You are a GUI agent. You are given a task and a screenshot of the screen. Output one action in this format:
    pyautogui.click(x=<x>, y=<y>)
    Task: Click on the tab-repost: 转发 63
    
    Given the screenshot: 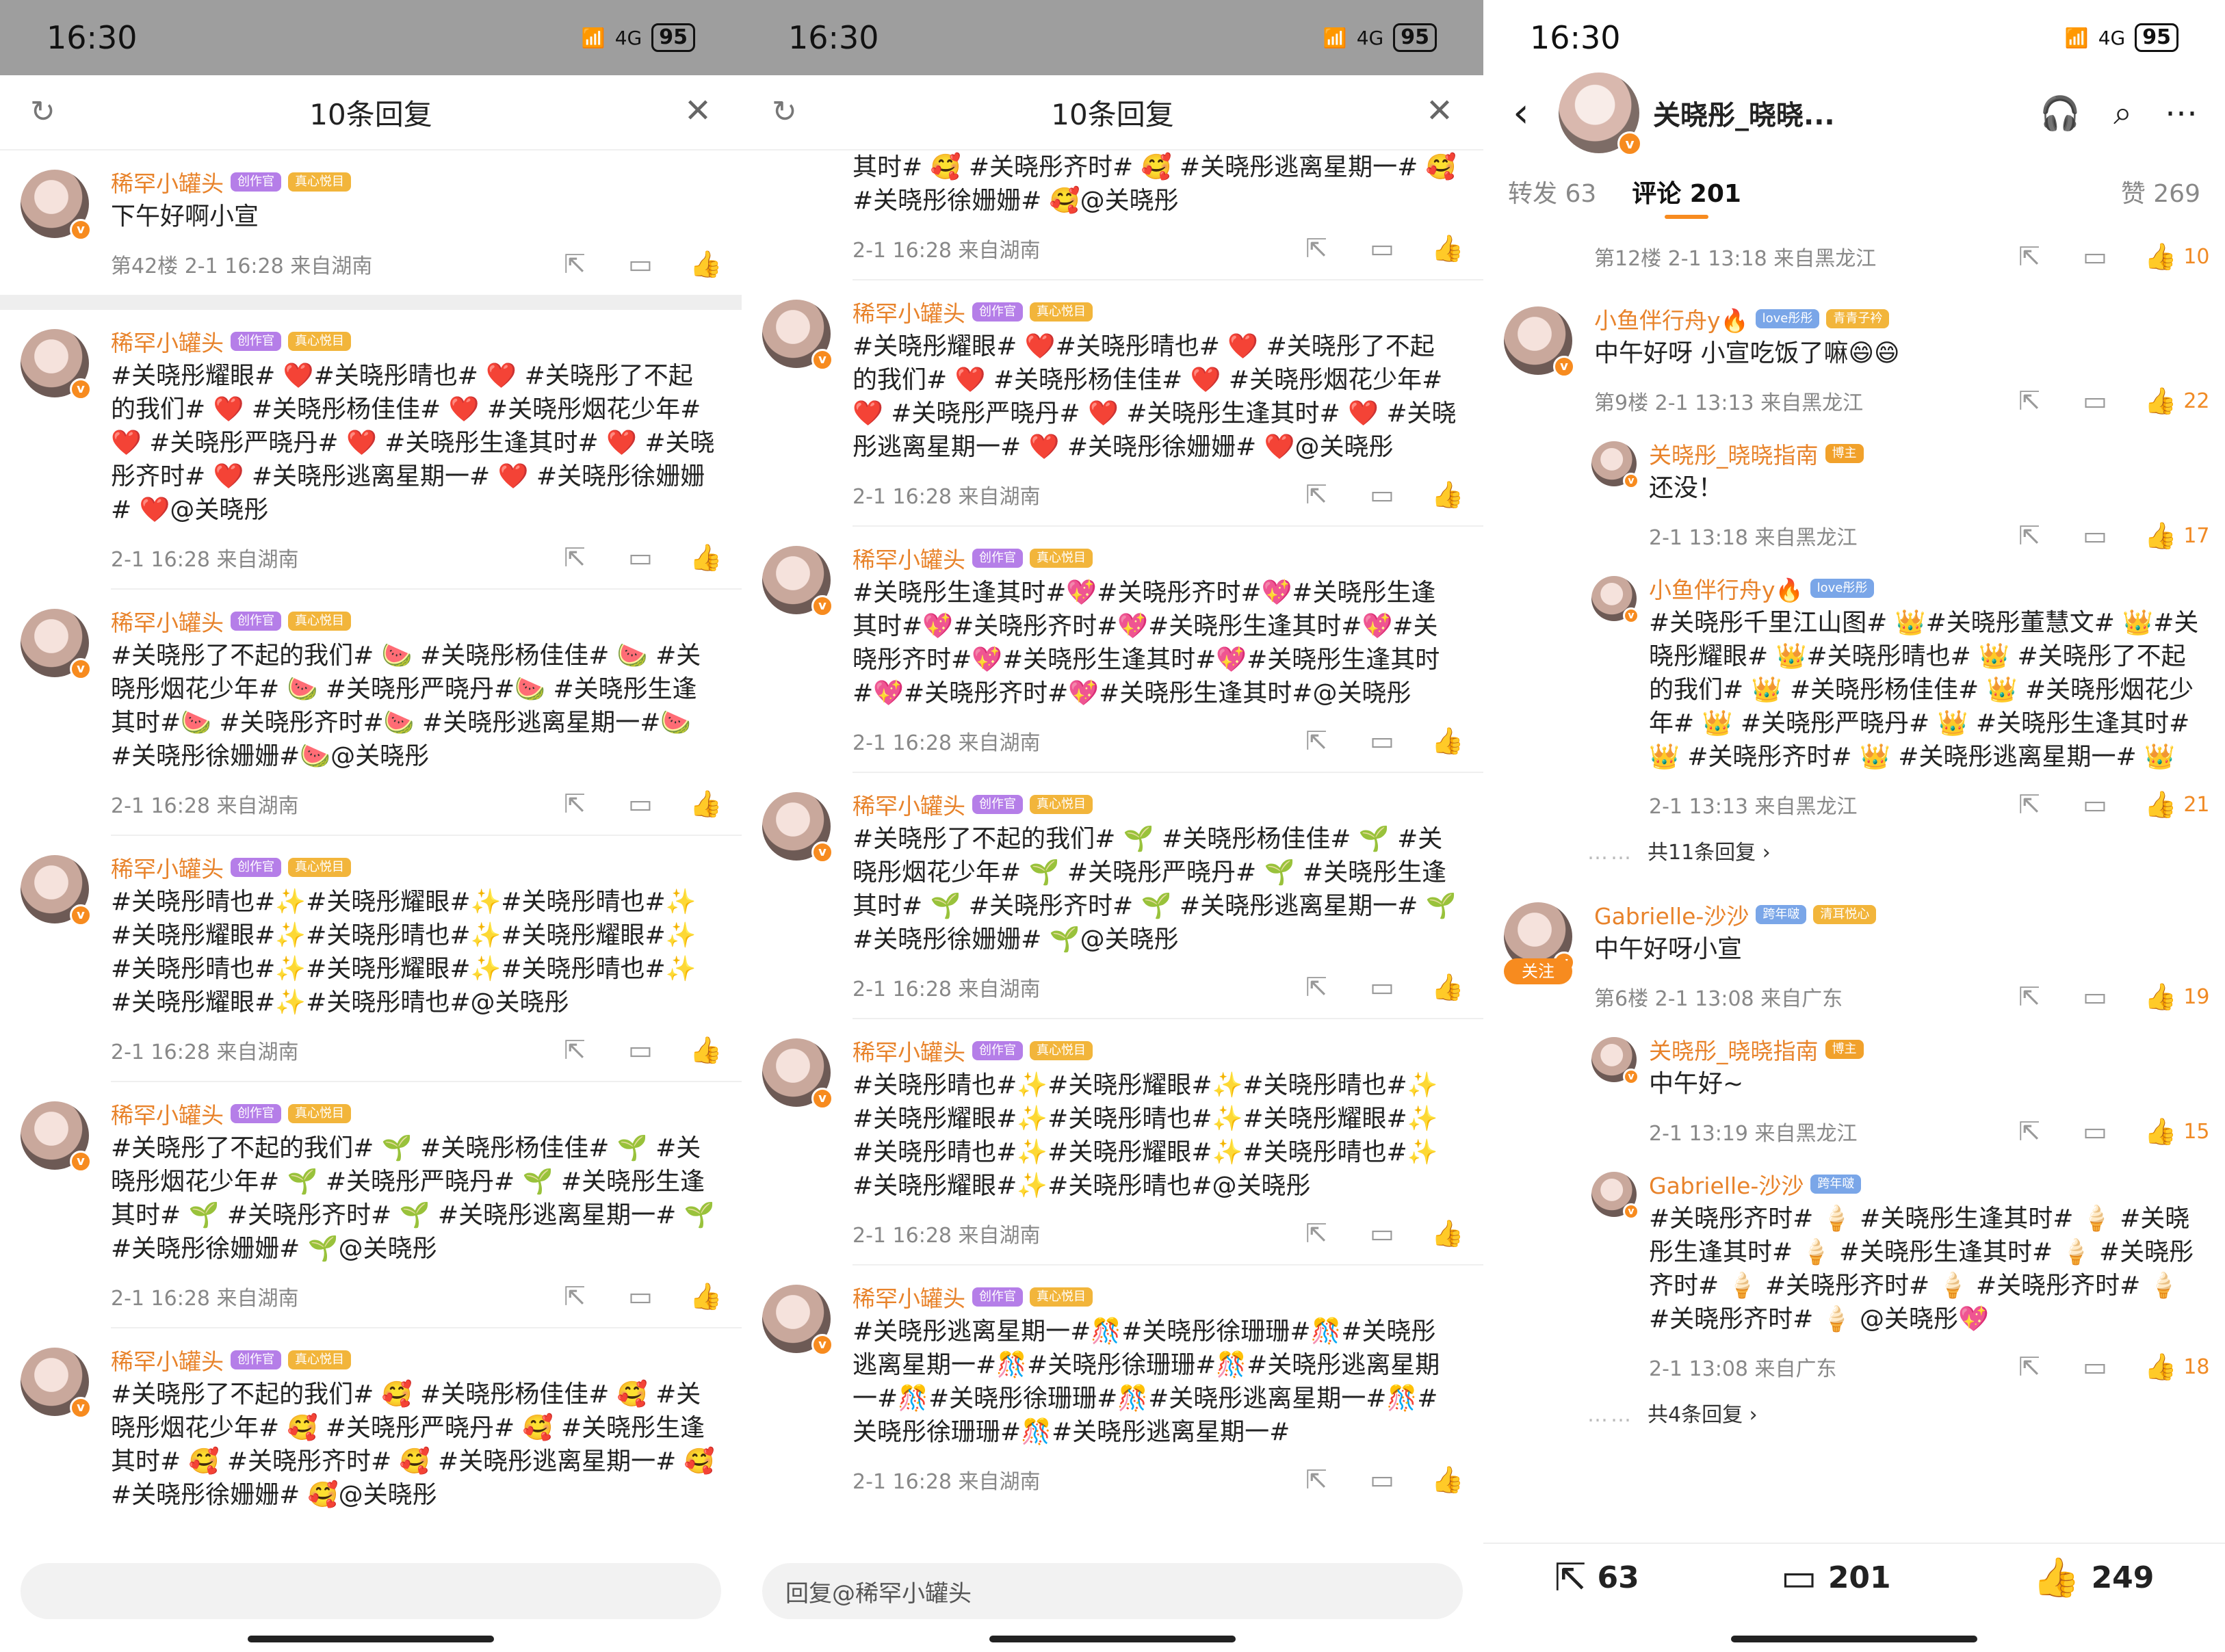 What is the action you would take?
    pyautogui.click(x=1552, y=191)
    